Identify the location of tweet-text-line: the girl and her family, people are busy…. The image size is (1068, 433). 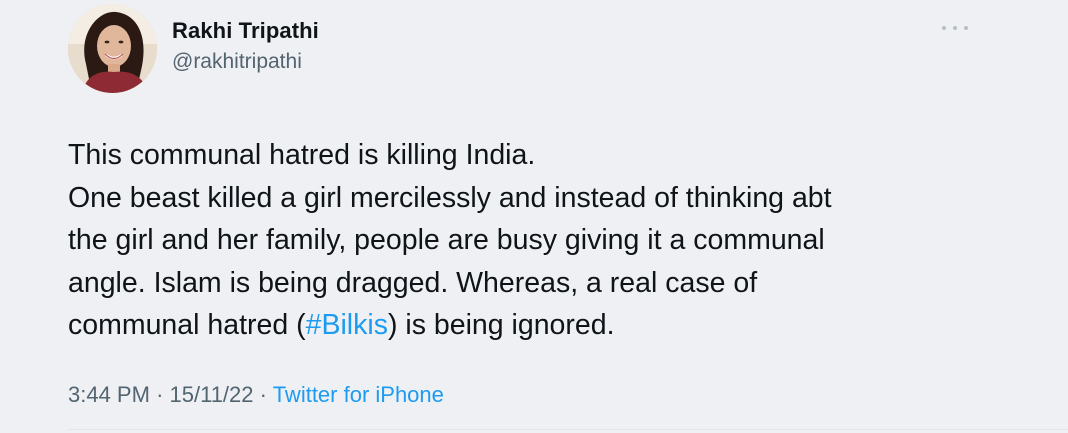
(446, 240).